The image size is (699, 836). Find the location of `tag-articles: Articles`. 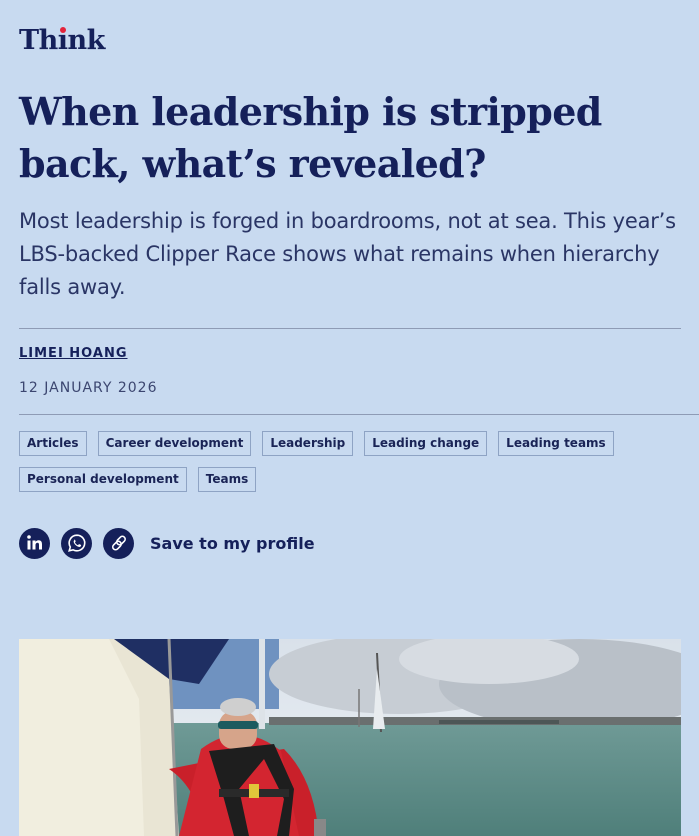

tag-articles: Articles is located at coordinates (53, 443).